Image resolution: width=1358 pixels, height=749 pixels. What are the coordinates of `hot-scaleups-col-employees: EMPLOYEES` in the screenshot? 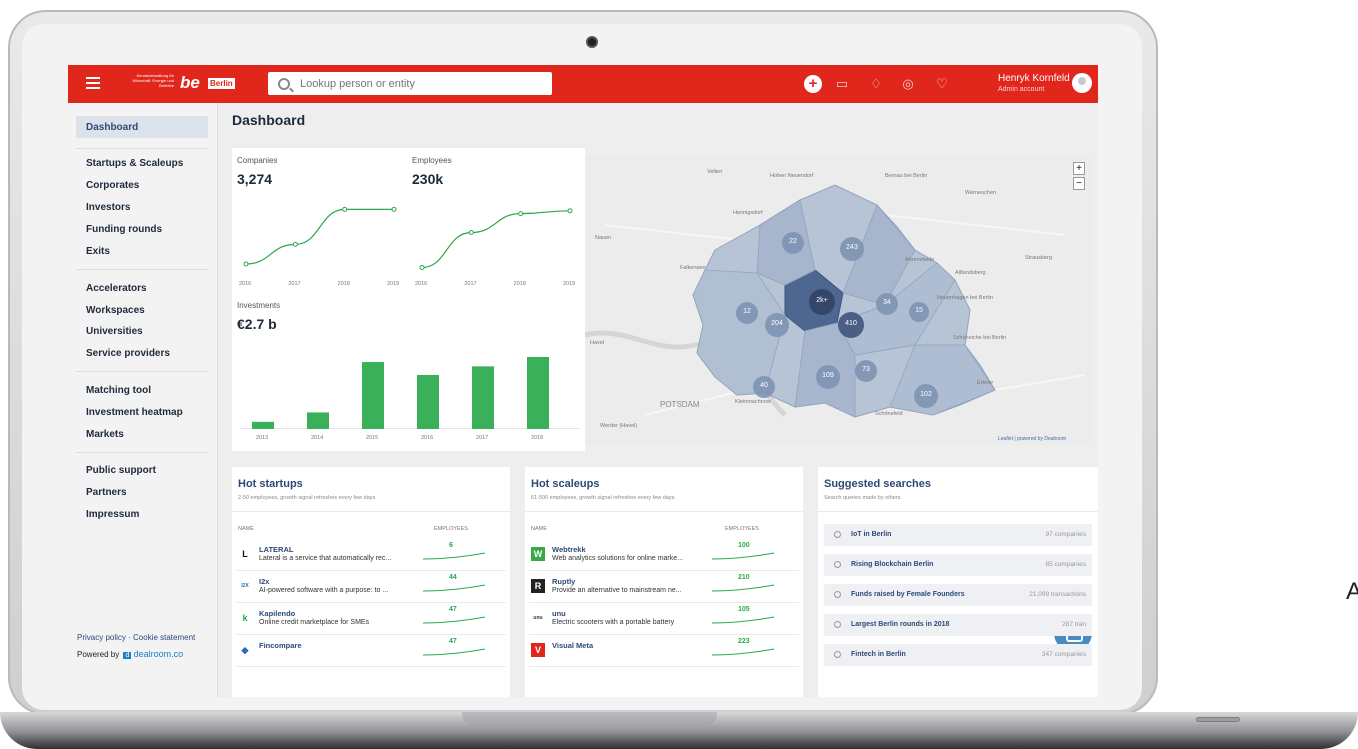 It's located at (742, 529).